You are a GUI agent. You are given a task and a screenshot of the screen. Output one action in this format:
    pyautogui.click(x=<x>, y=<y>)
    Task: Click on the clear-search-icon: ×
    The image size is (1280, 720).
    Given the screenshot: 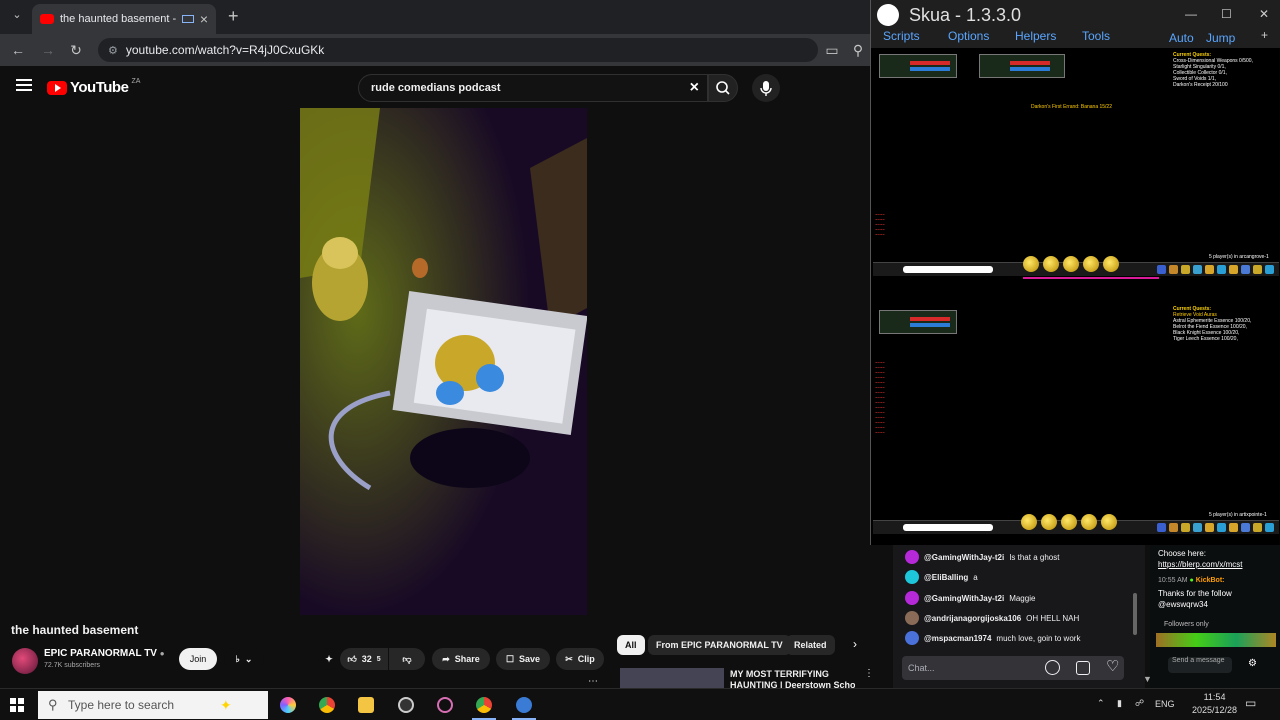 What is the action you would take?
    pyautogui.click(x=694, y=88)
    